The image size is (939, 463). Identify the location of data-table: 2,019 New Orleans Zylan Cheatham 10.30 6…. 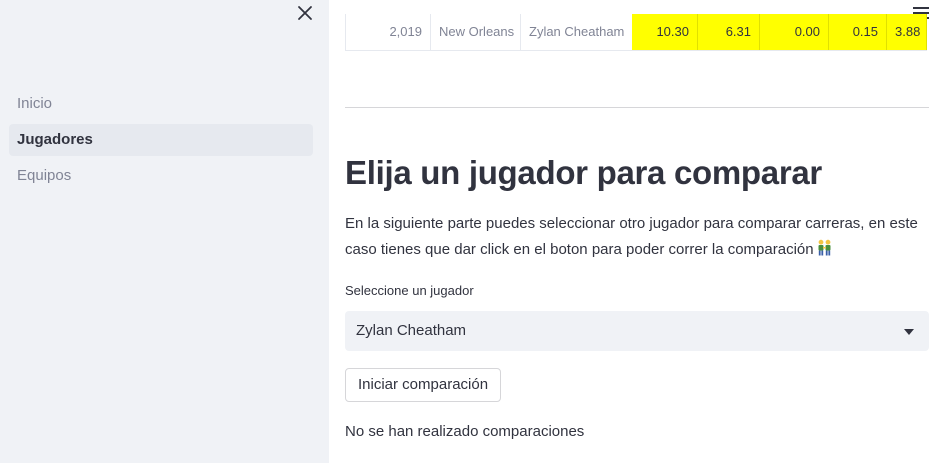
(637, 26).